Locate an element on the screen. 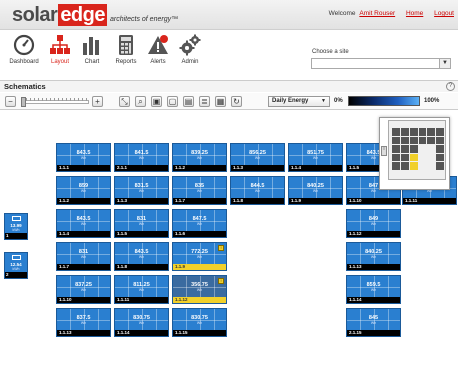 This screenshot has height=381, width=458. calculator-icon is located at coordinates (126, 45).